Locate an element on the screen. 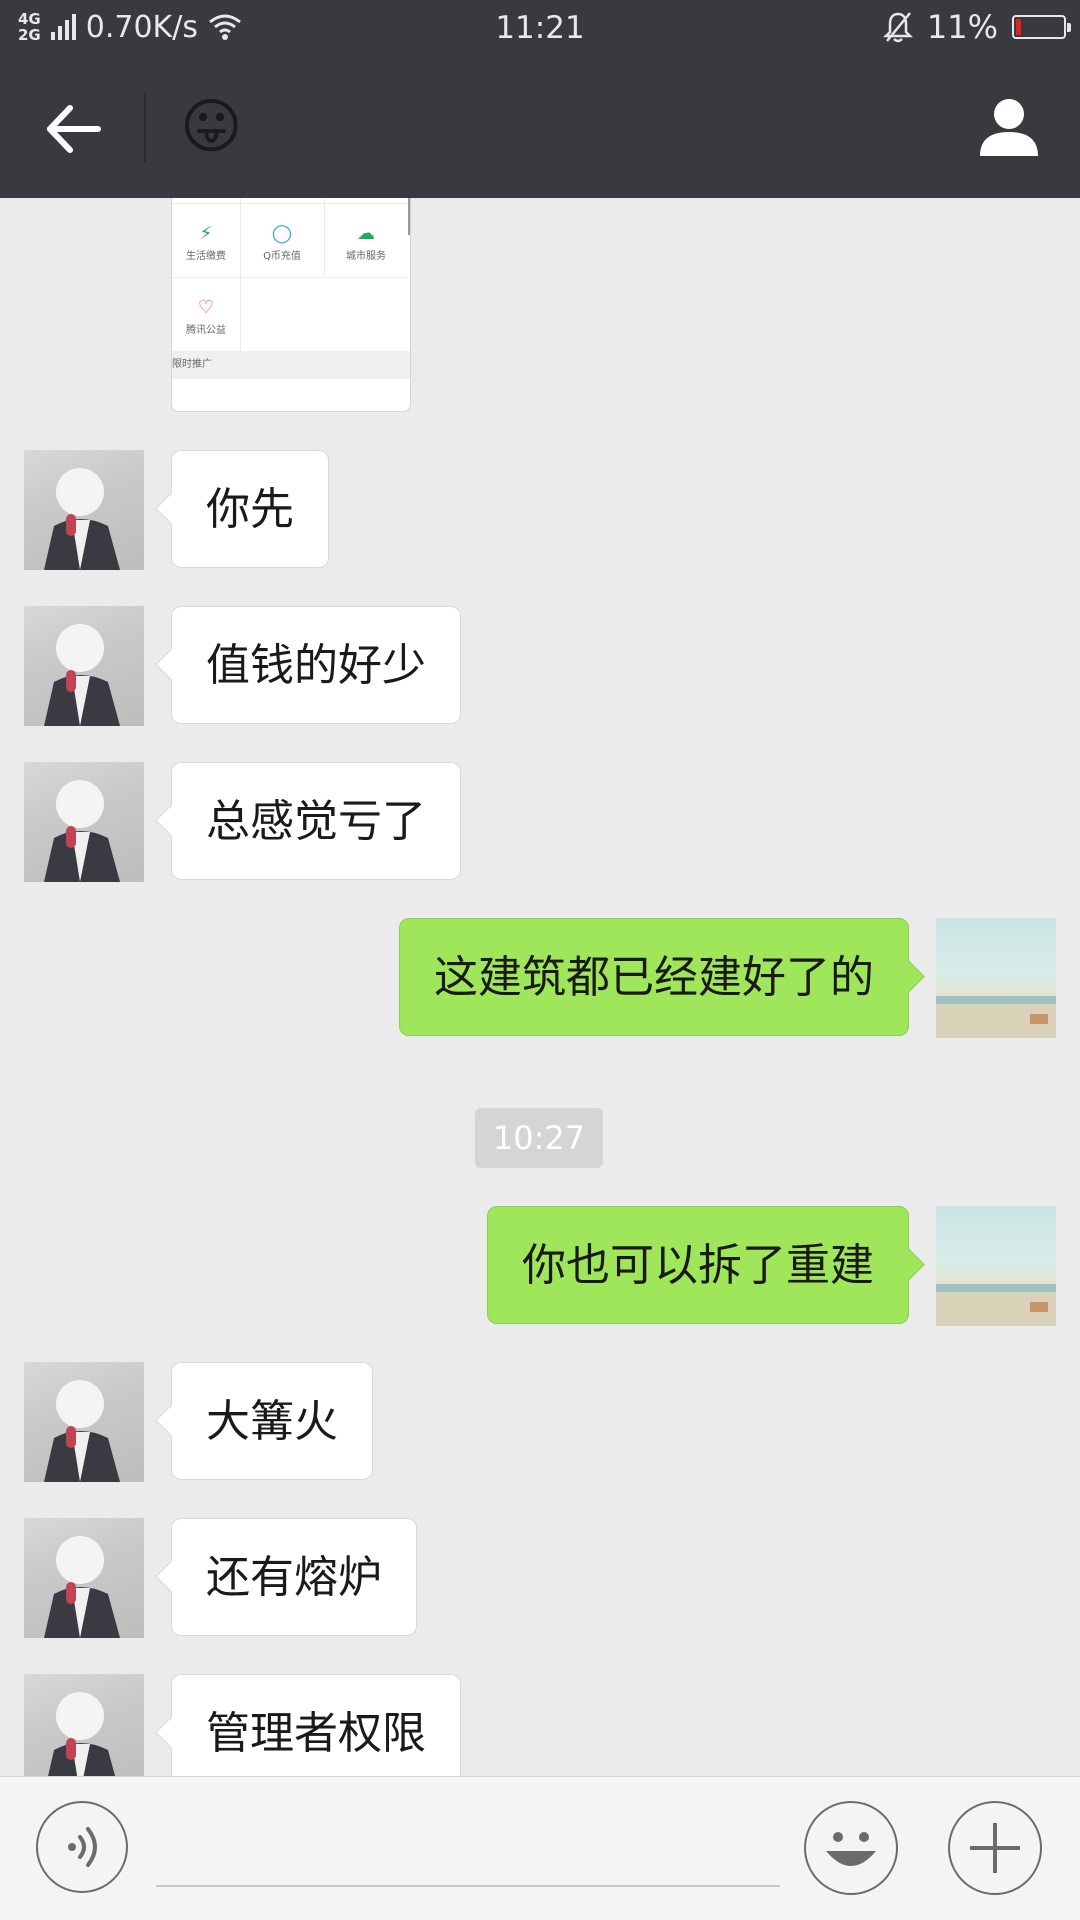  battery-icon is located at coordinates (1041, 27).